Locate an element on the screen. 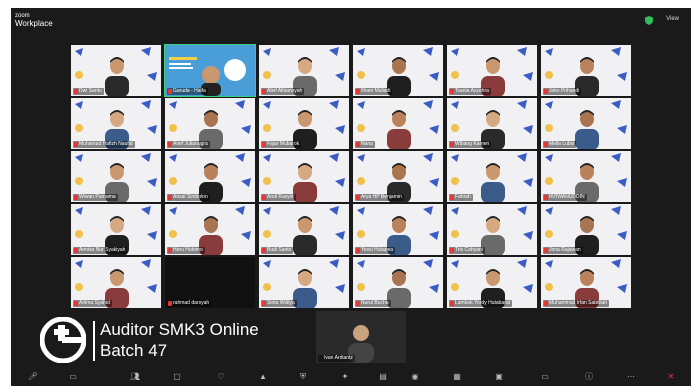  gallery-icon: ▦ is located at coordinates (457, 377).